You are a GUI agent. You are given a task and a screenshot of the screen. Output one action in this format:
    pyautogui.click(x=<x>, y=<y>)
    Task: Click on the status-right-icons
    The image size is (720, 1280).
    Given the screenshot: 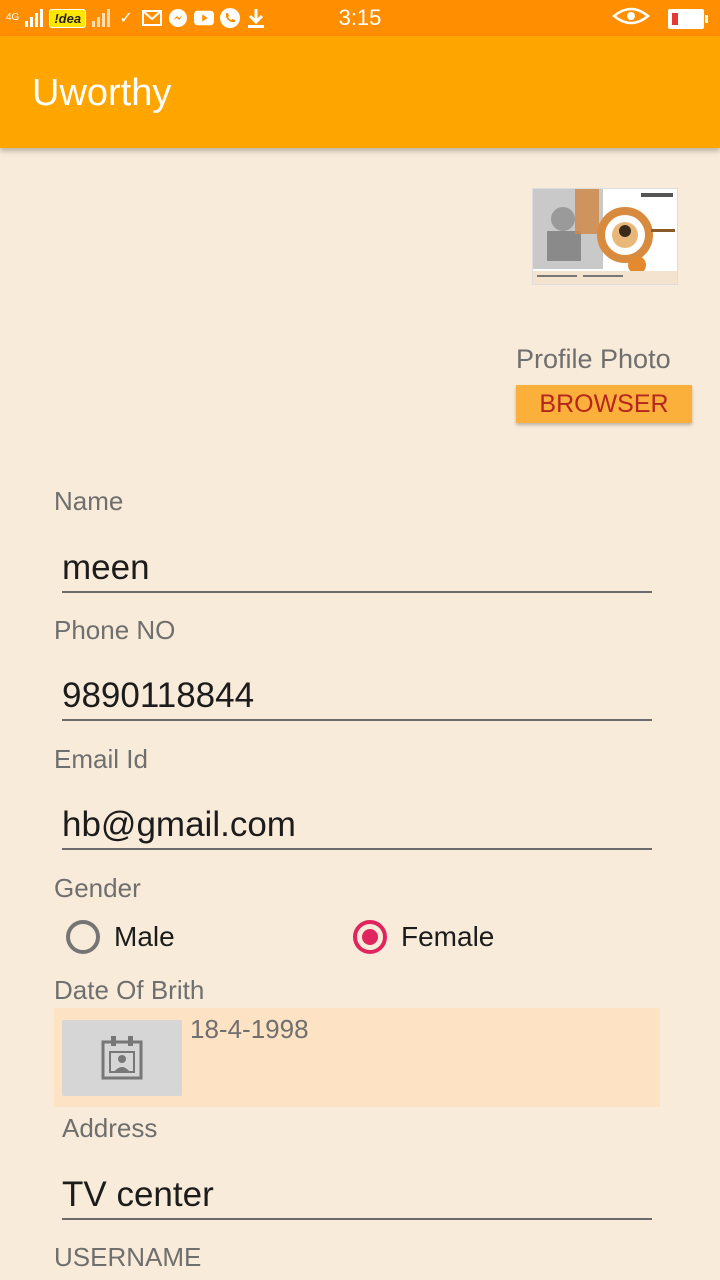 What is the action you would take?
    pyautogui.click(x=660, y=18)
    